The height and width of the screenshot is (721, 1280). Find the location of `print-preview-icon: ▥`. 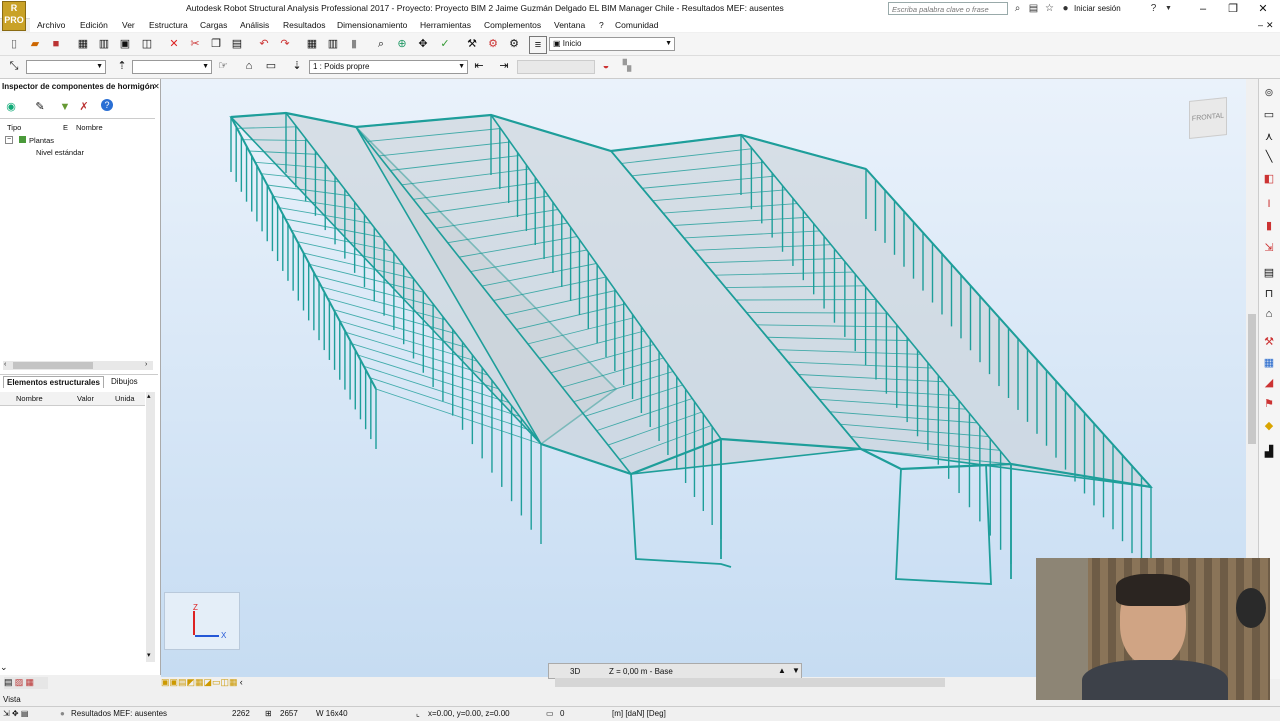

print-preview-icon: ▥ is located at coordinates (104, 44).